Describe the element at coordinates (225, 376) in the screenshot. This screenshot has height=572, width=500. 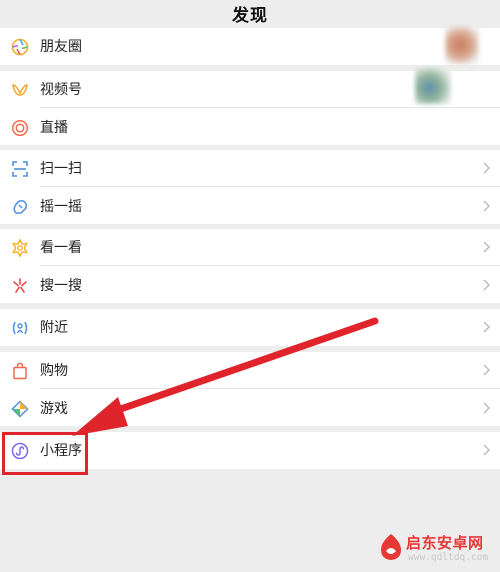
I see `annotation-arrow` at that location.